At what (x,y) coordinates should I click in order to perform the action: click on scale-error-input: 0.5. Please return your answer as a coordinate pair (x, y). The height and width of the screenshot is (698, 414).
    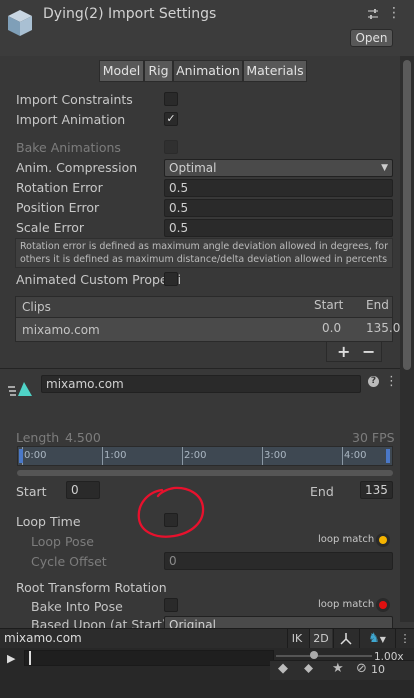
    Looking at the image, I should click on (278, 228).